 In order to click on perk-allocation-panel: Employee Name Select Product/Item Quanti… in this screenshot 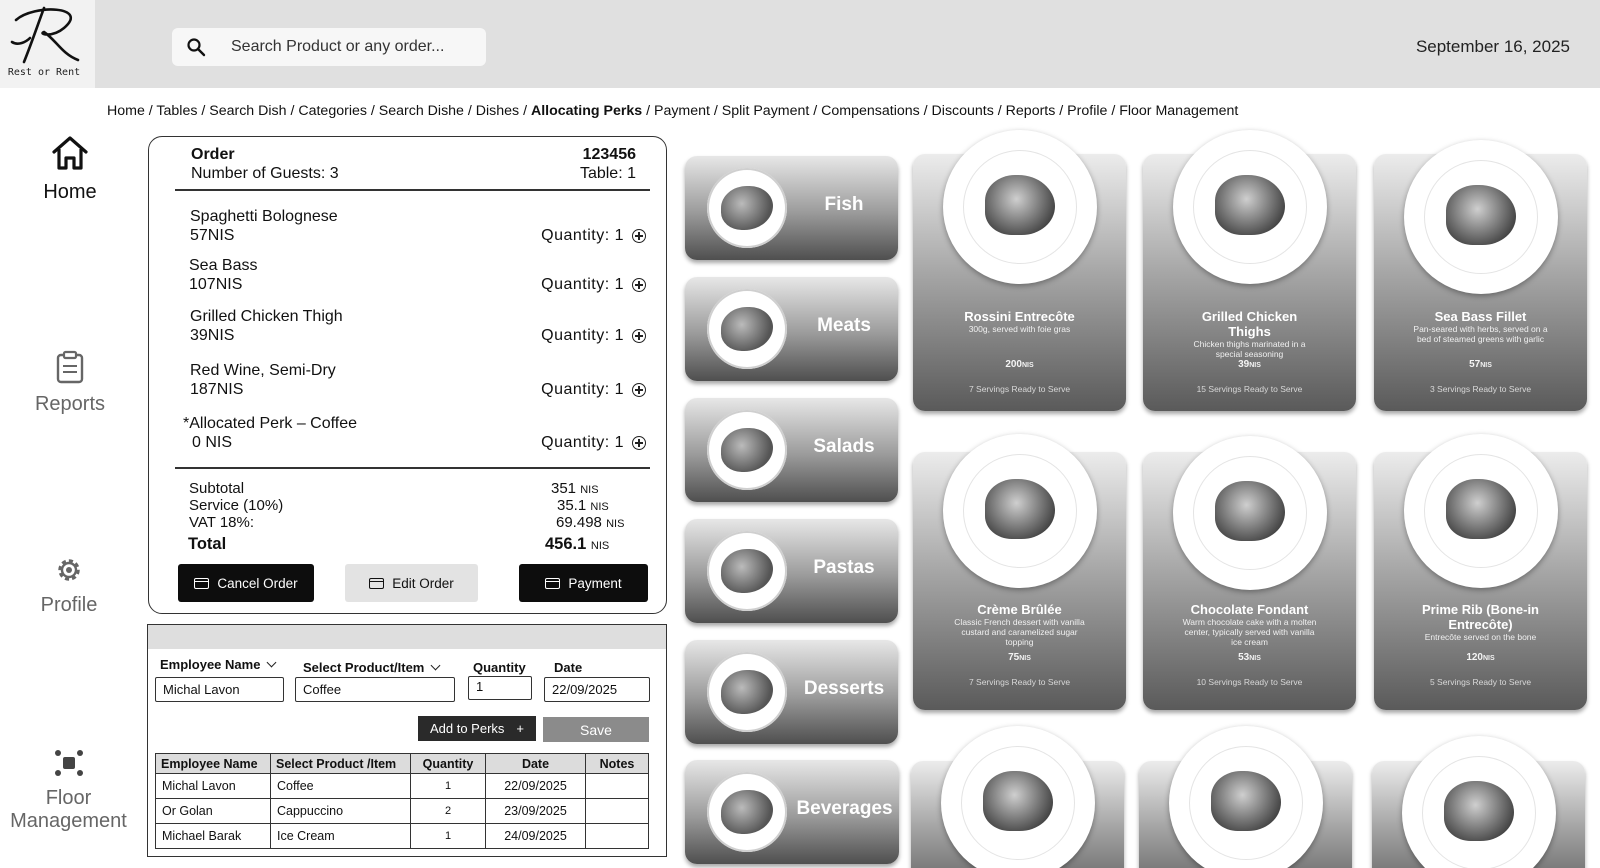, I will do `click(407, 740)`.